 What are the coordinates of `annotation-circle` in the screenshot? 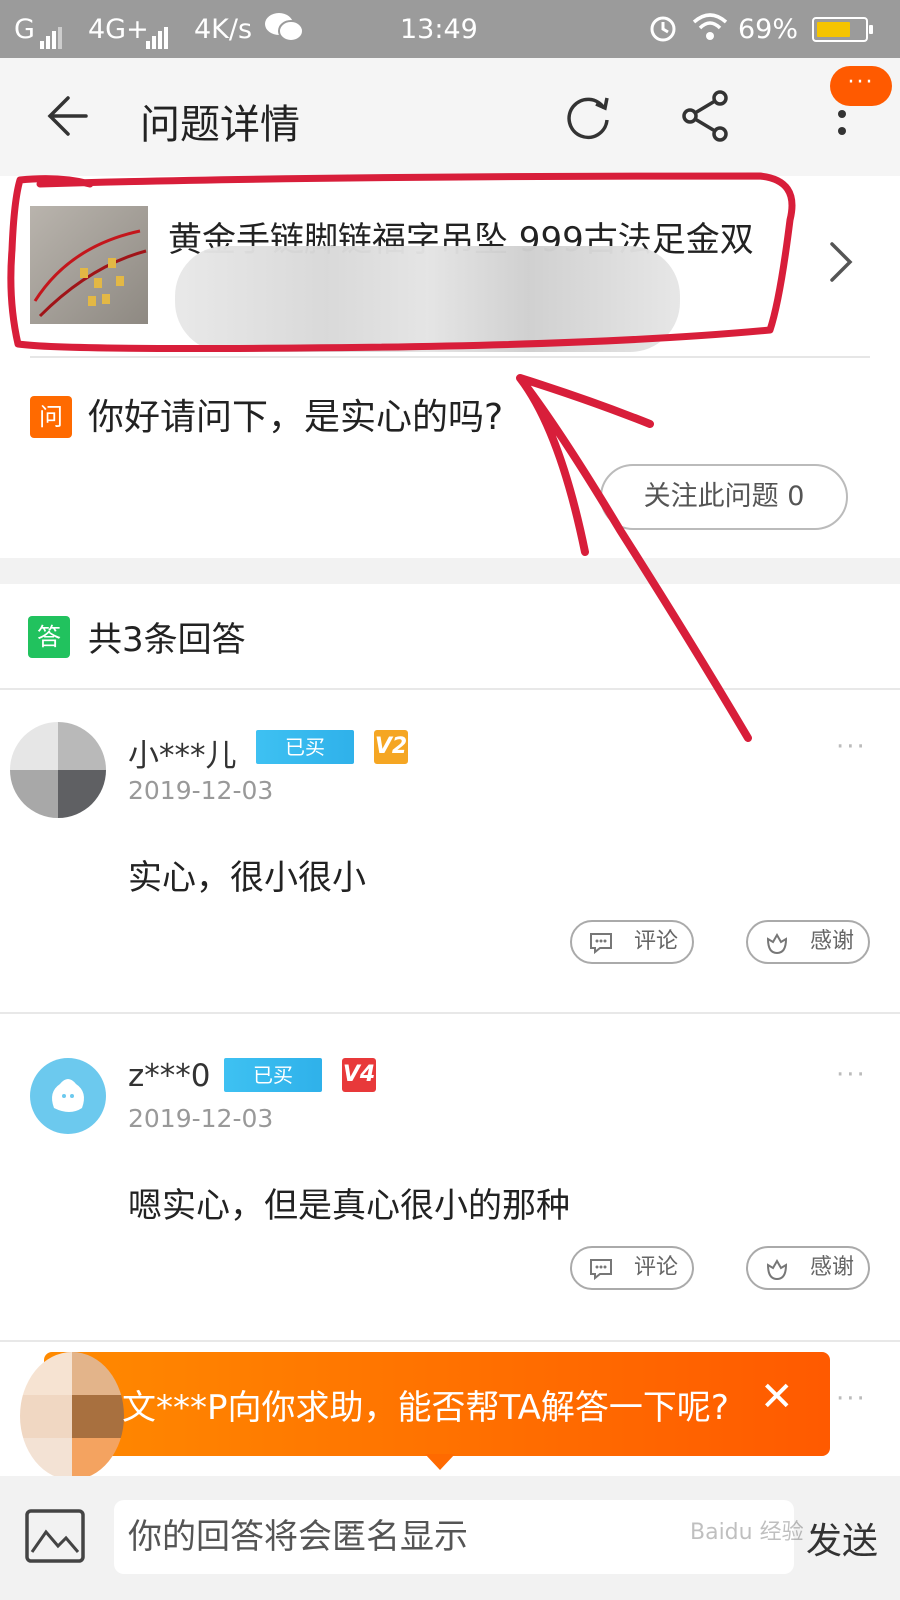 It's located at (401, 262).